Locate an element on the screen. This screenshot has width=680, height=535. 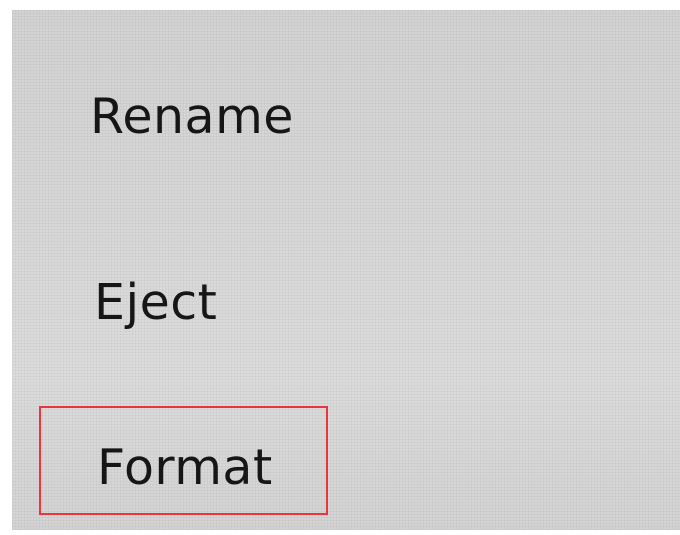
menu-item-rename: Rename is located at coordinates (192, 116).